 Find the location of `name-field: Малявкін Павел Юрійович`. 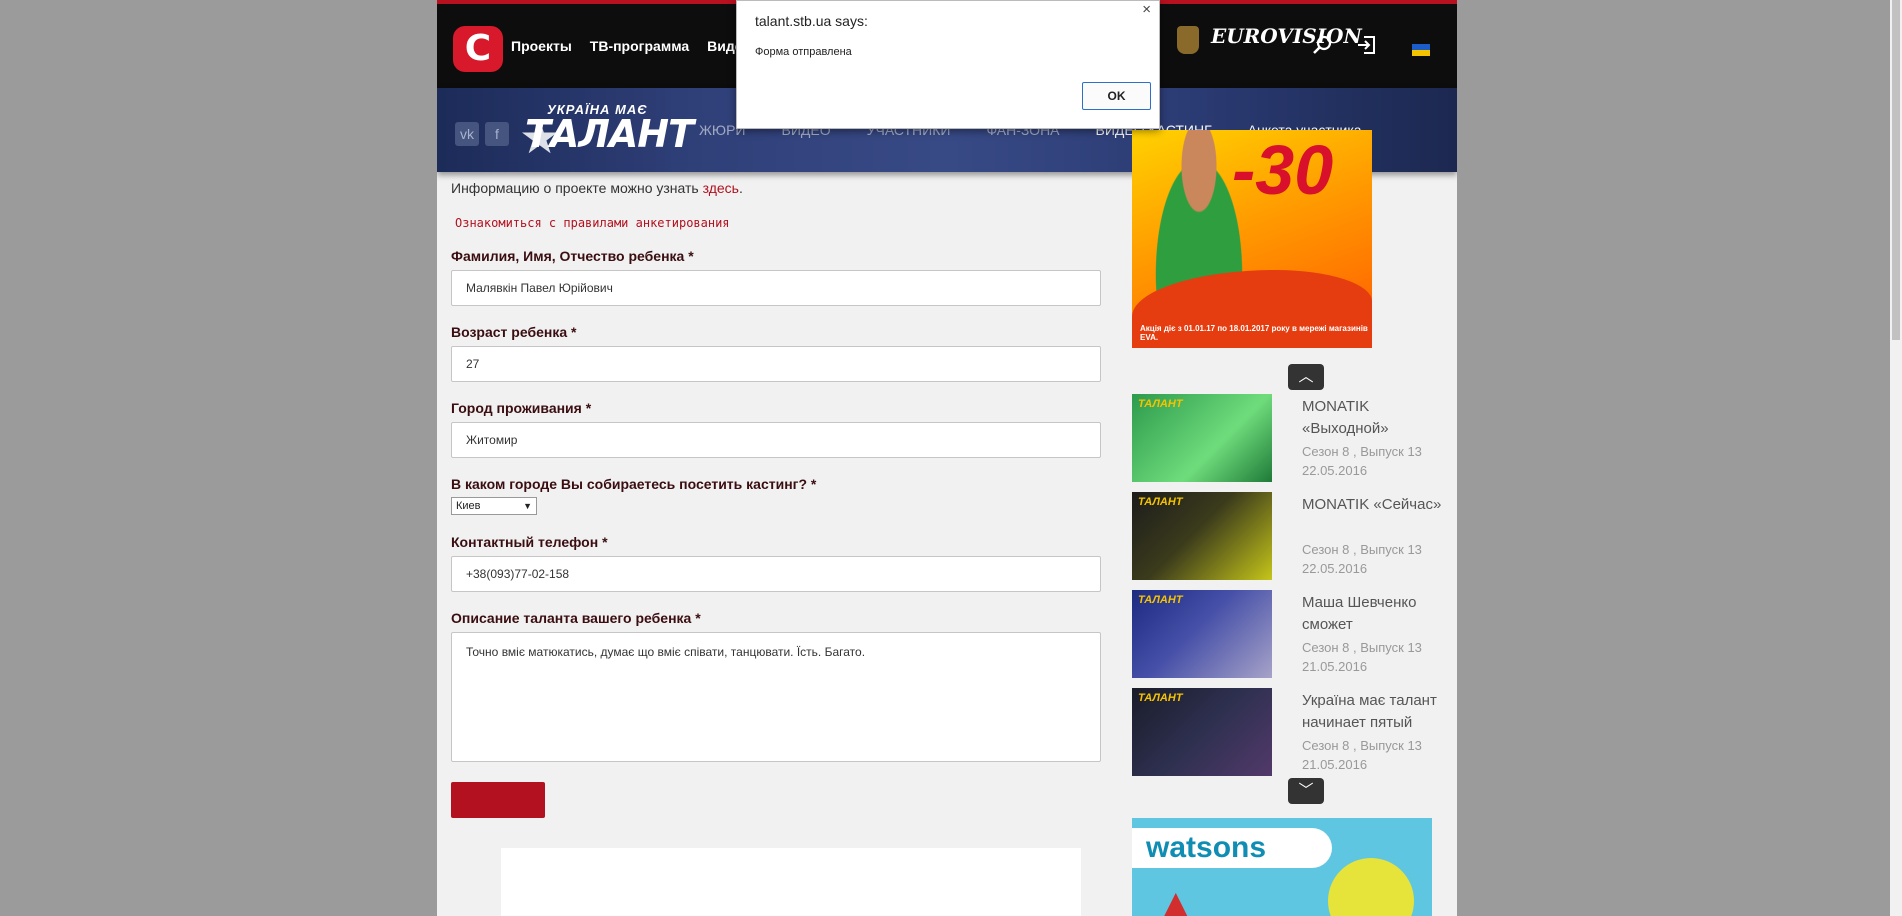

name-field: Малявкін Павел Юрійович is located at coordinates (776, 288).